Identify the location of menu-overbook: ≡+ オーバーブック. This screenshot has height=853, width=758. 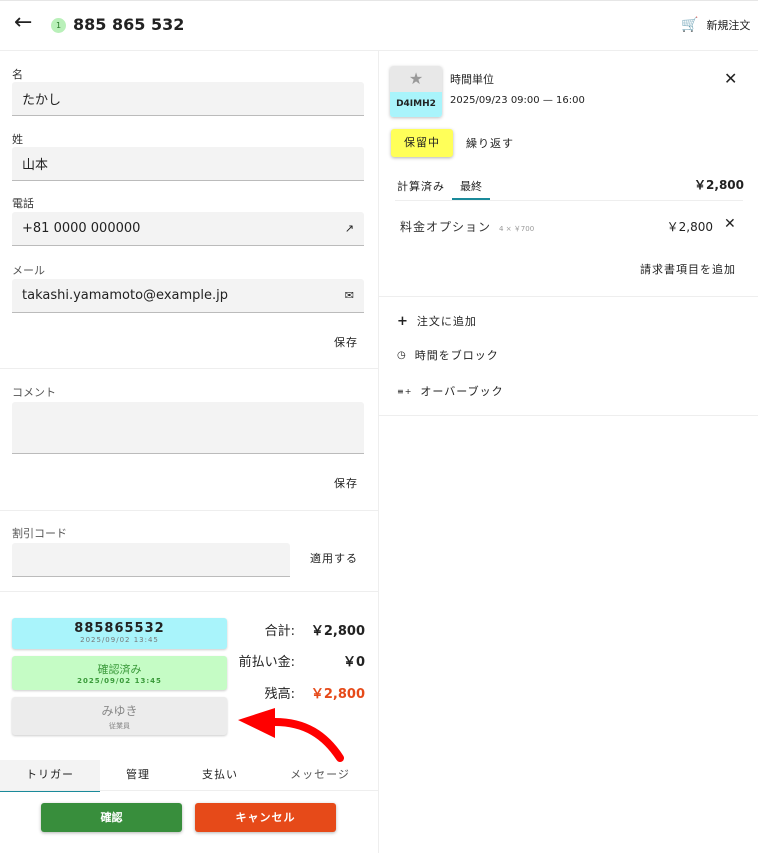
(450, 391).